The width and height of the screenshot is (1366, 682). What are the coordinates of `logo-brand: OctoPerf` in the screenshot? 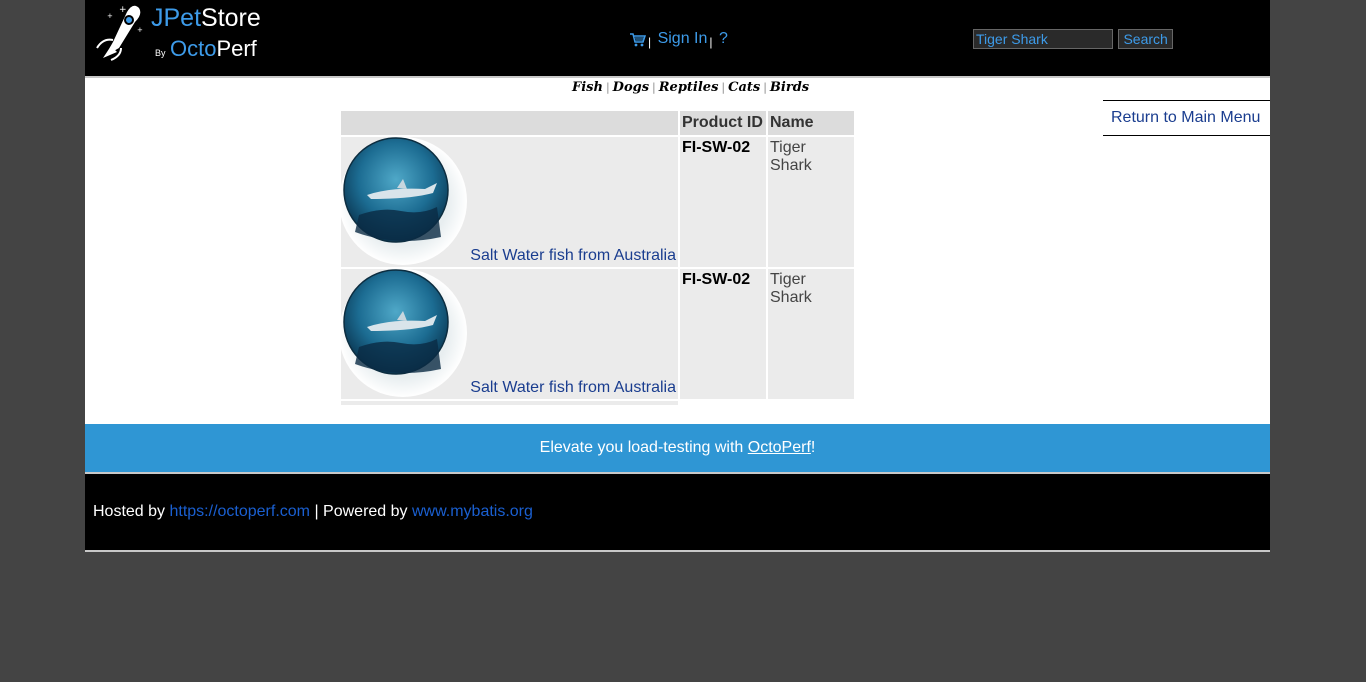 It's located at (213, 48).